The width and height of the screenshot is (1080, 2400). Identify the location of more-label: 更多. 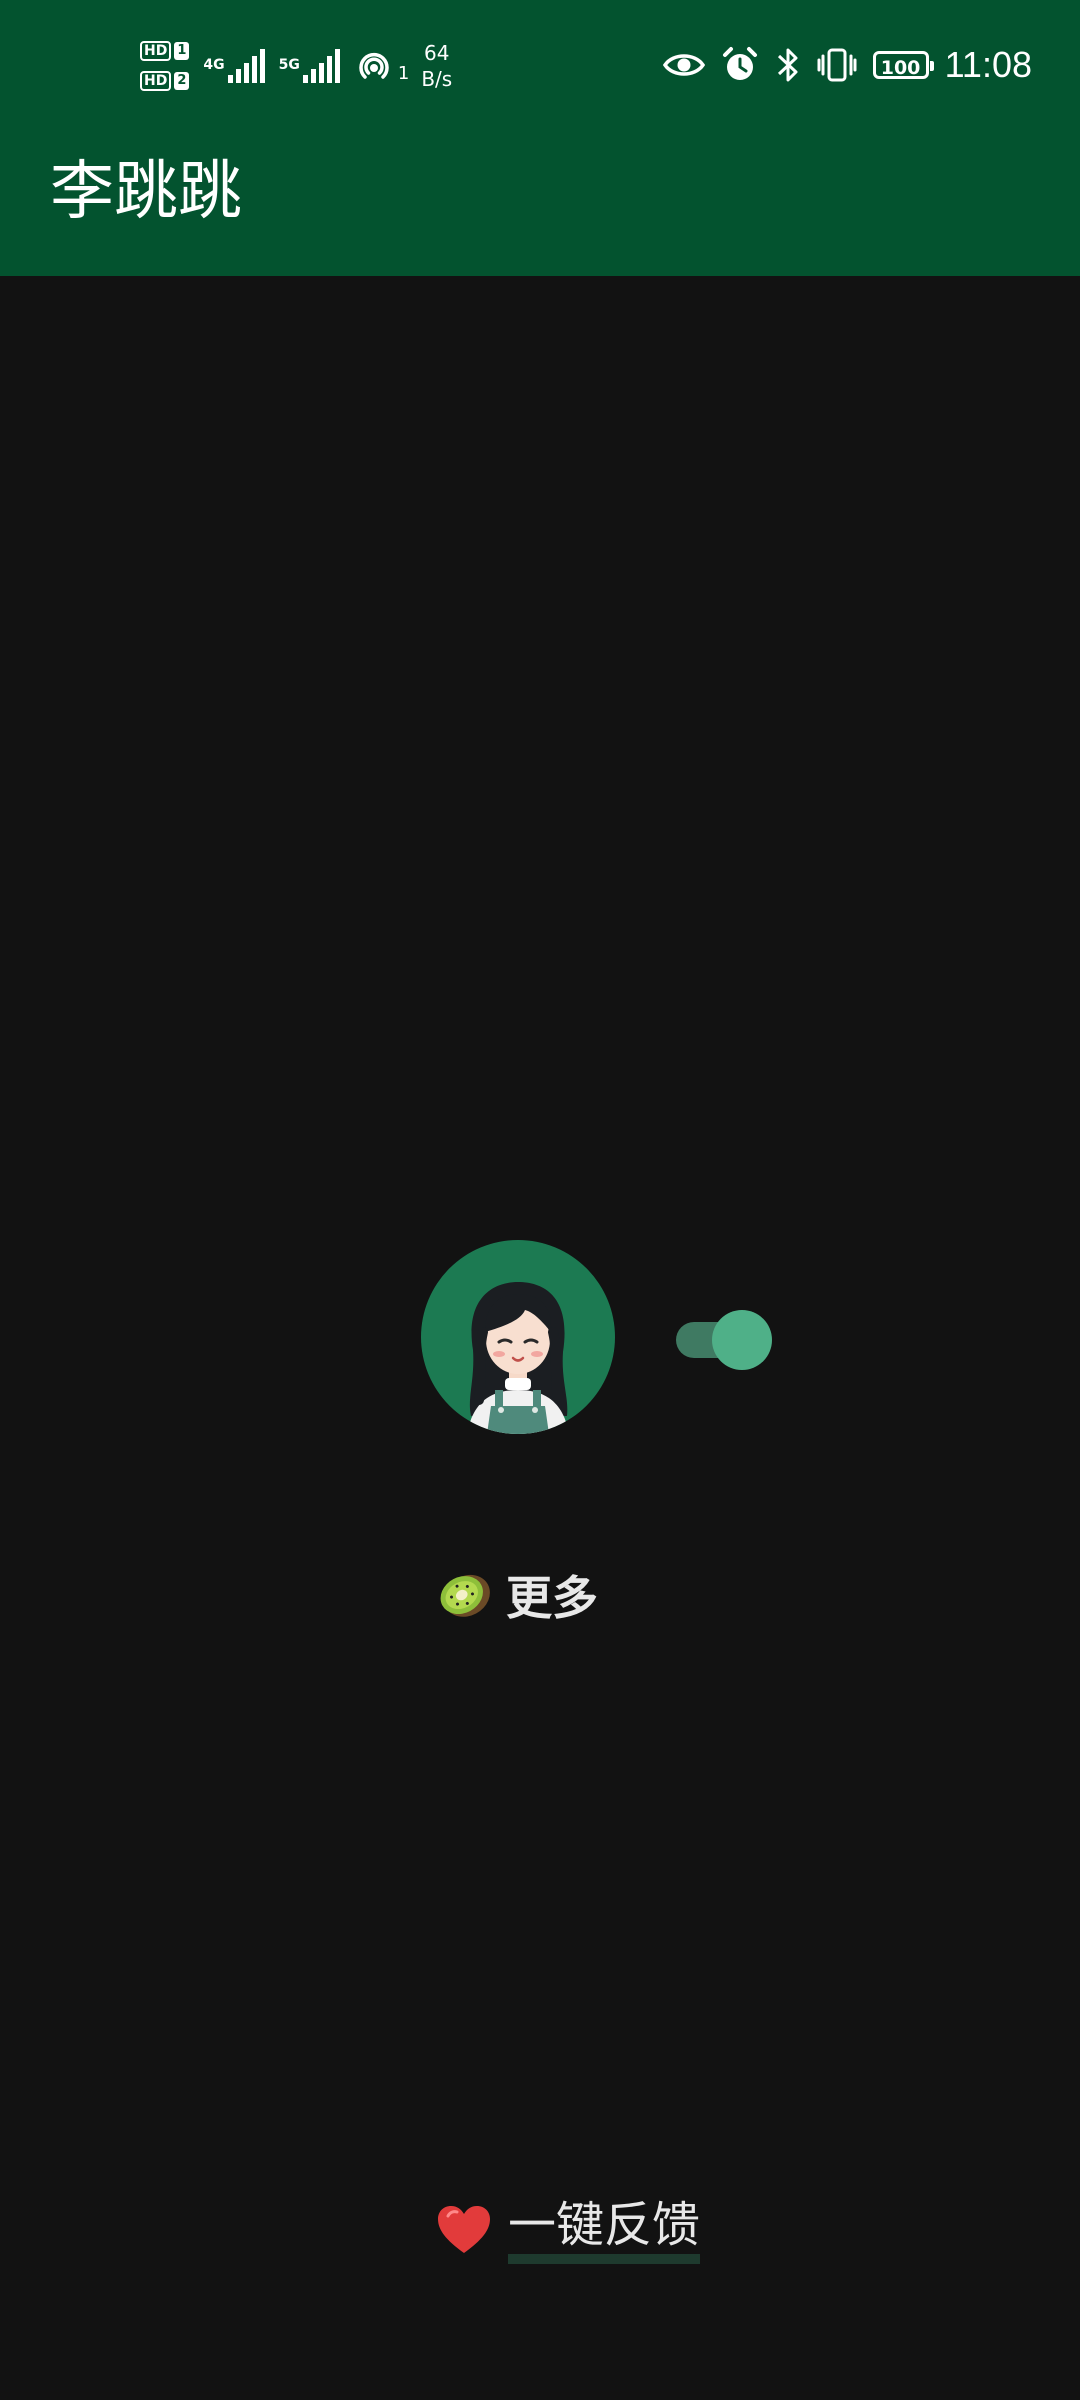
(552, 1598).